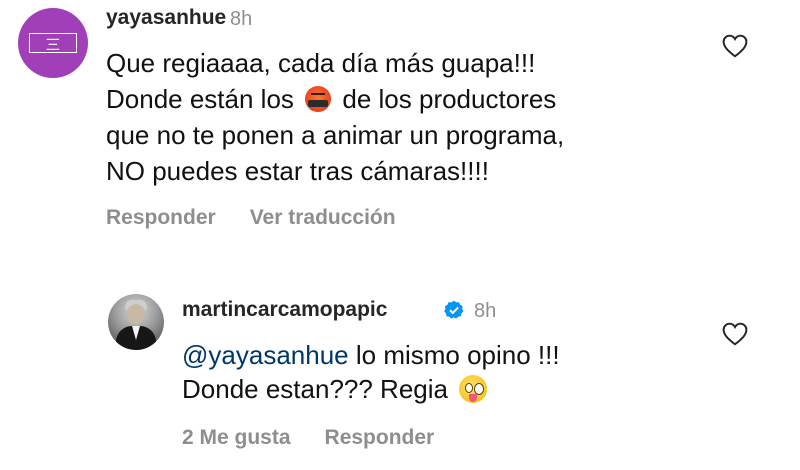 The width and height of the screenshot is (800, 470). What do you see at coordinates (297, 171) in the screenshot?
I see `comment-text-line: NO puedes estar tras cámaras!!!!` at bounding box center [297, 171].